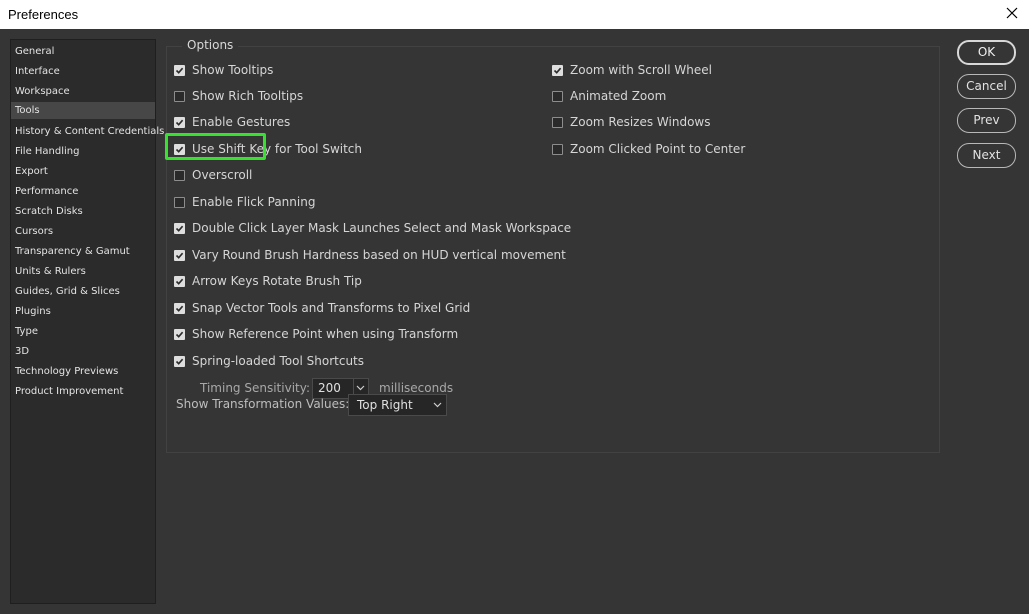 This screenshot has height=614, width=1029. I want to click on sidebar-item-3d: 3D, so click(83, 351).